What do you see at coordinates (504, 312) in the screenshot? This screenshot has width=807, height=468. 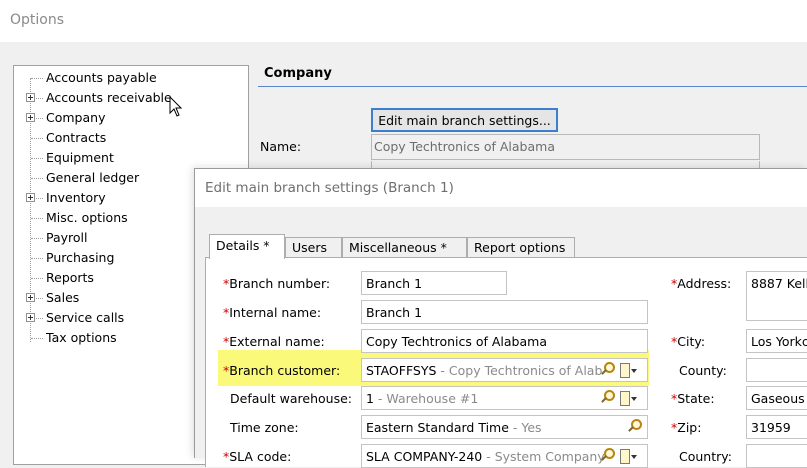 I see `internal-name-input: Branch 1` at bounding box center [504, 312].